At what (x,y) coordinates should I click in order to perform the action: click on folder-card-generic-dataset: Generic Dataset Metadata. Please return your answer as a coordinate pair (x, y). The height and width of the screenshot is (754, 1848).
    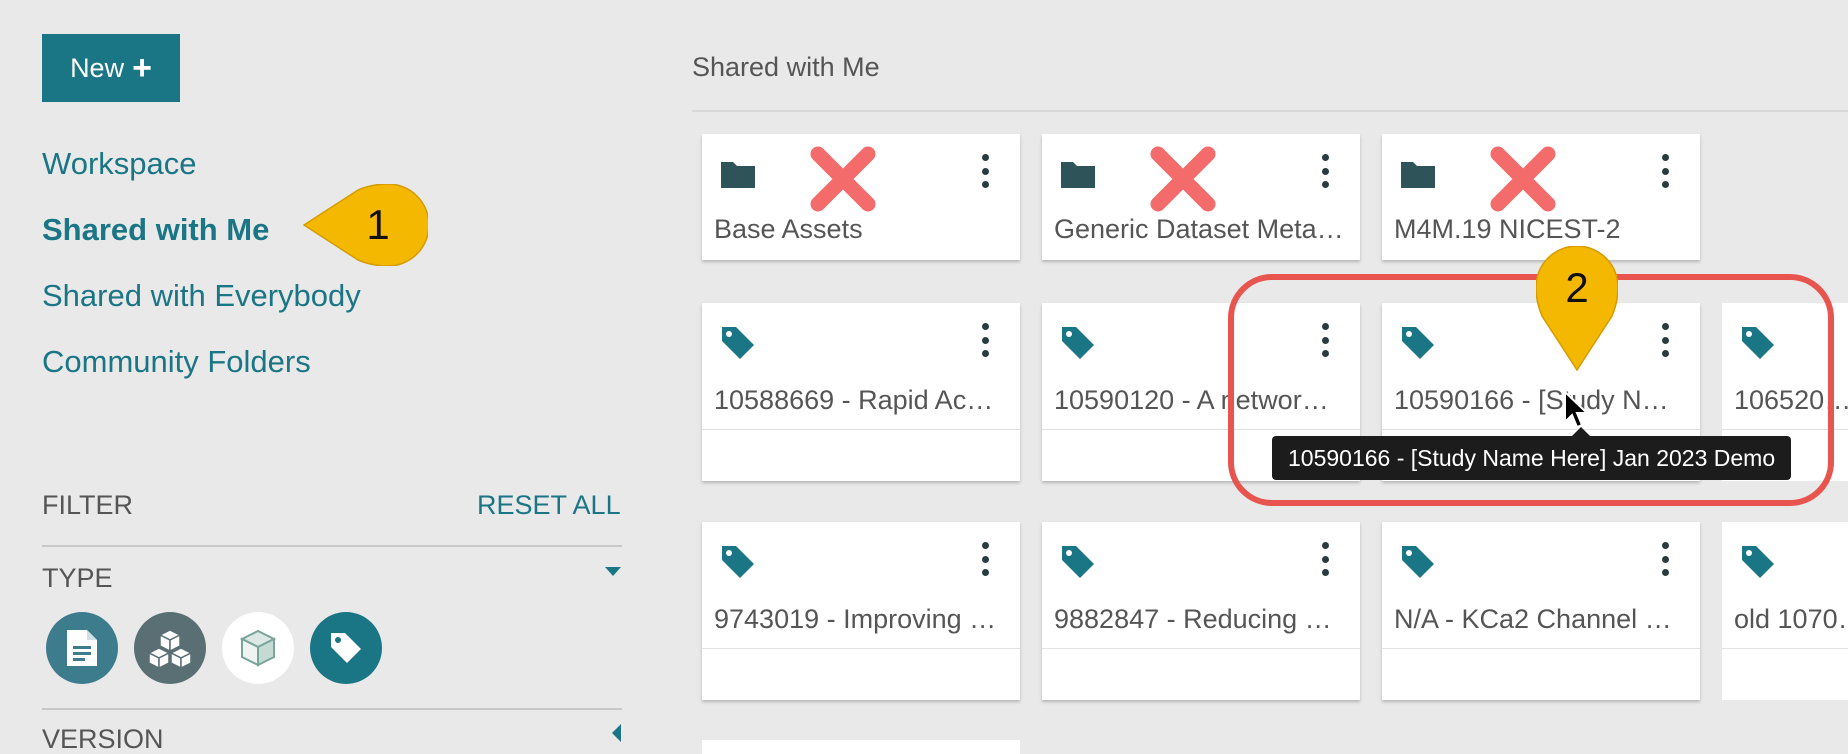
    Looking at the image, I should click on (1201, 197).